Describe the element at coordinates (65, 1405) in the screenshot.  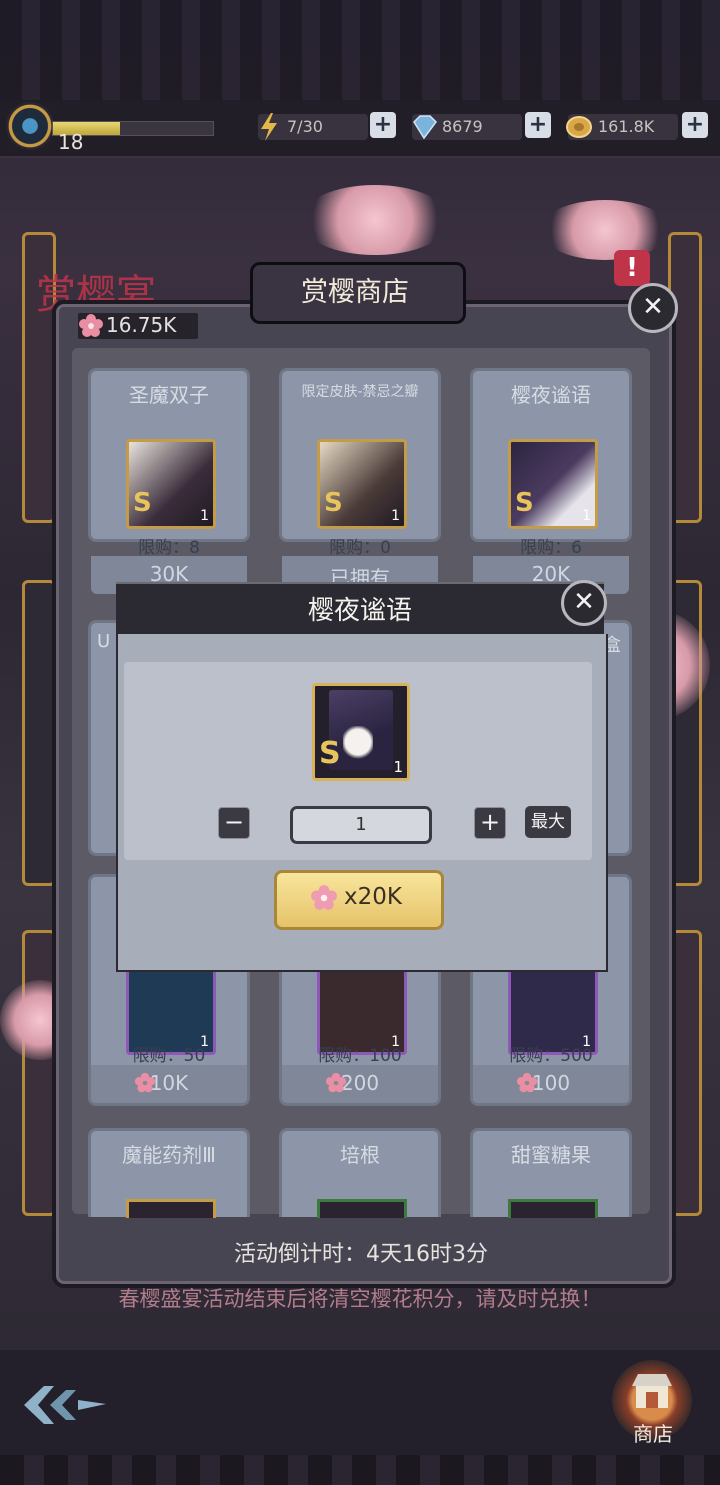
I see `back-arrow-icon` at that location.